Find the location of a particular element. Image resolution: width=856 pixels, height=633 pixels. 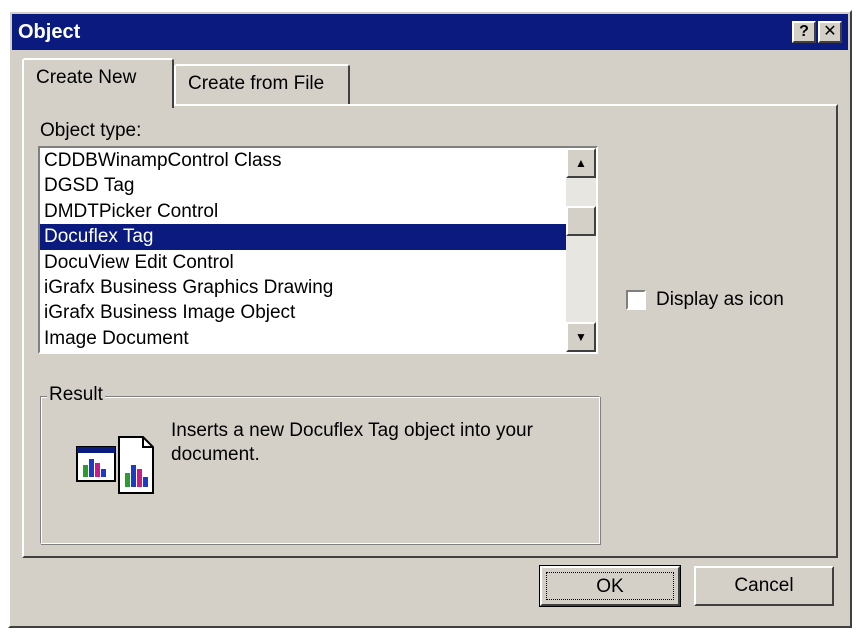

help-button: ? is located at coordinates (804, 32).